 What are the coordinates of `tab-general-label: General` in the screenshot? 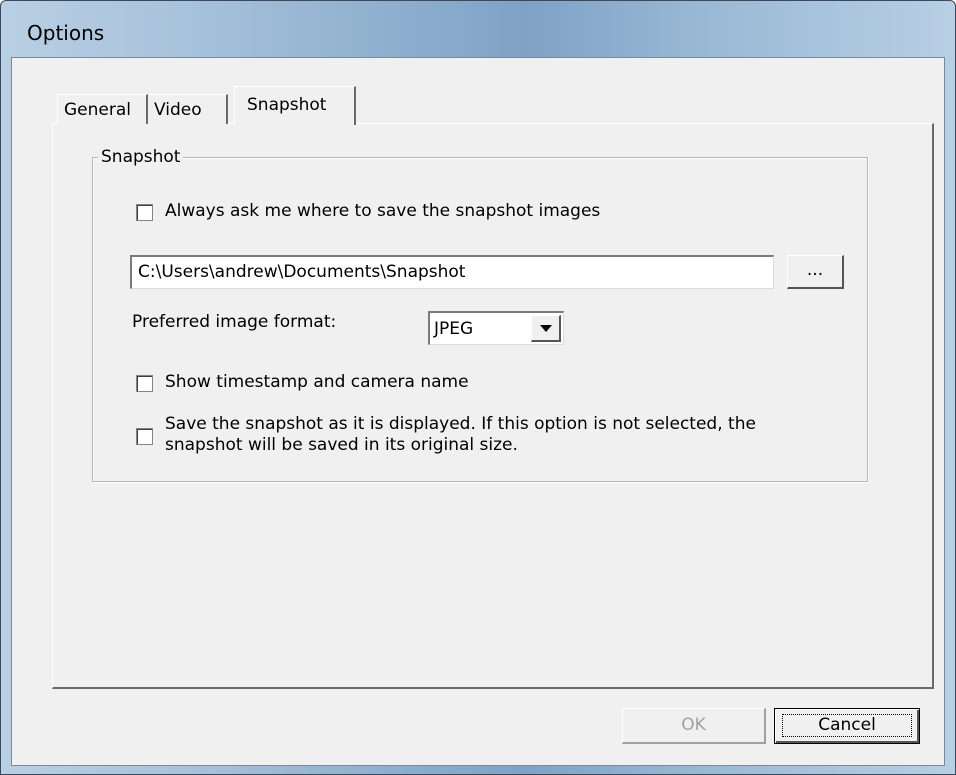 It's located at (97, 110).